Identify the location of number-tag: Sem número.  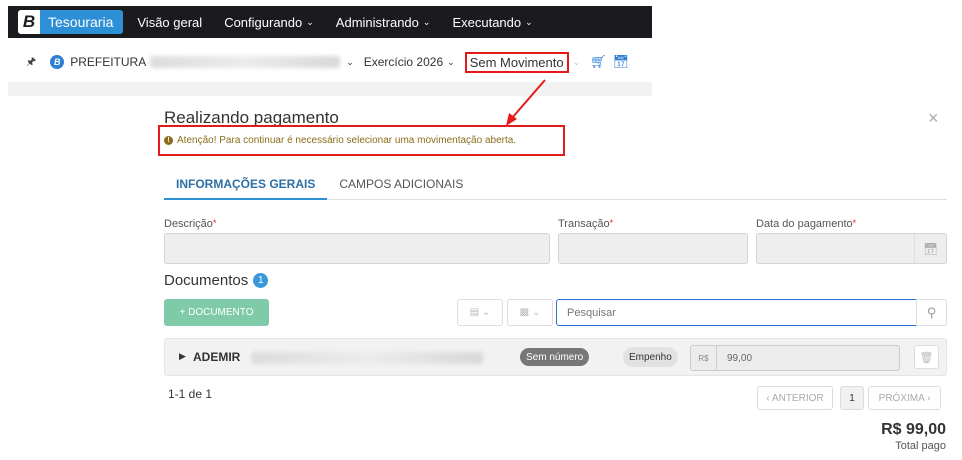
(555, 357).